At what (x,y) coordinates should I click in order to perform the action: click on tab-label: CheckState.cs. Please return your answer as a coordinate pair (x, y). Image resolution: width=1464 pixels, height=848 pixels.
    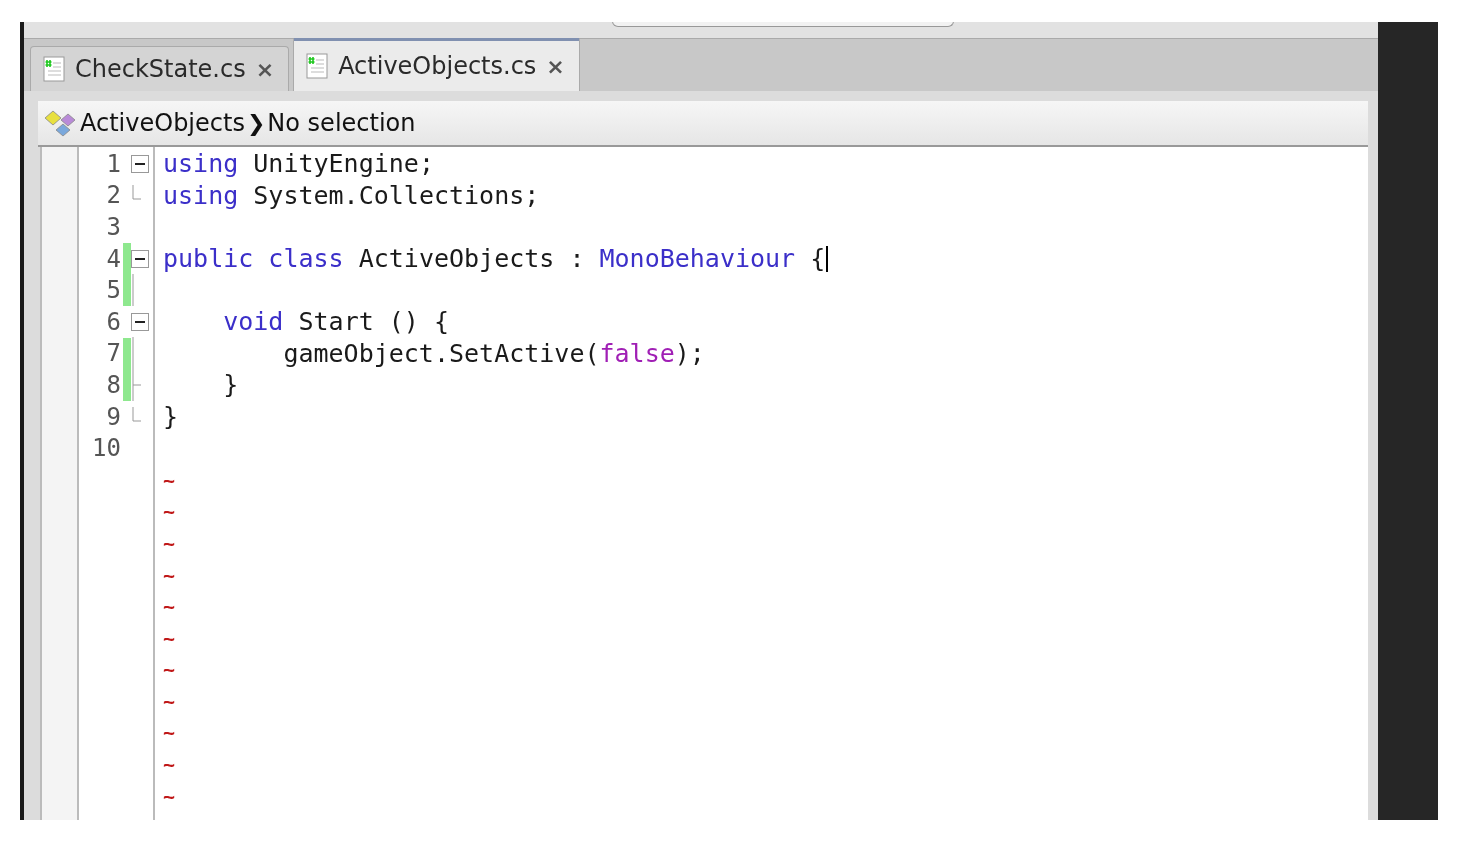
    Looking at the image, I should click on (160, 69).